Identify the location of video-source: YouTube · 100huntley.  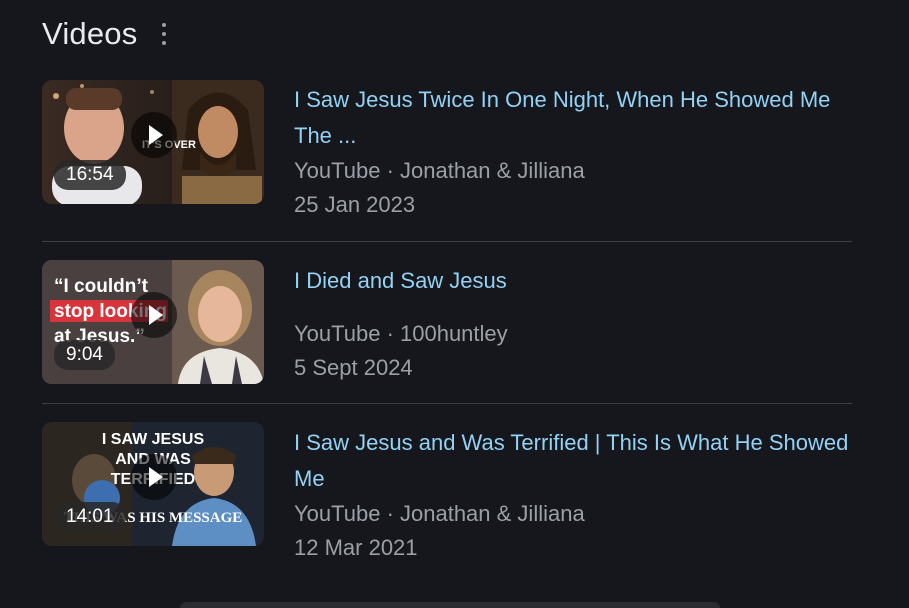
(401, 333).